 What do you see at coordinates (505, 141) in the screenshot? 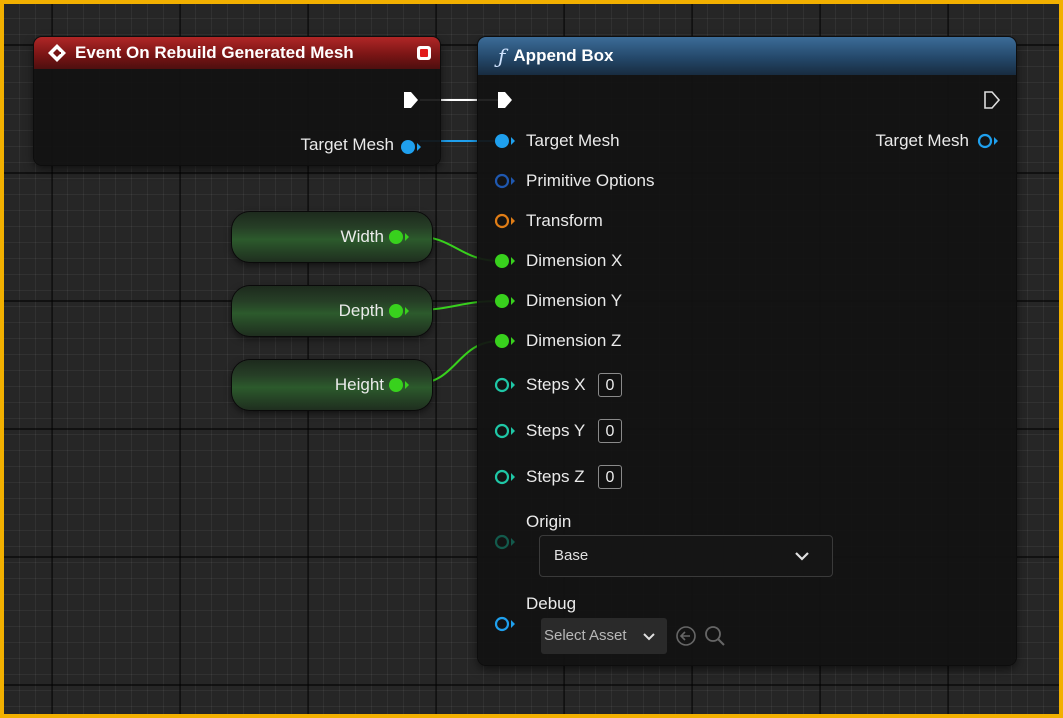
I see `target-mesh-in-pin` at bounding box center [505, 141].